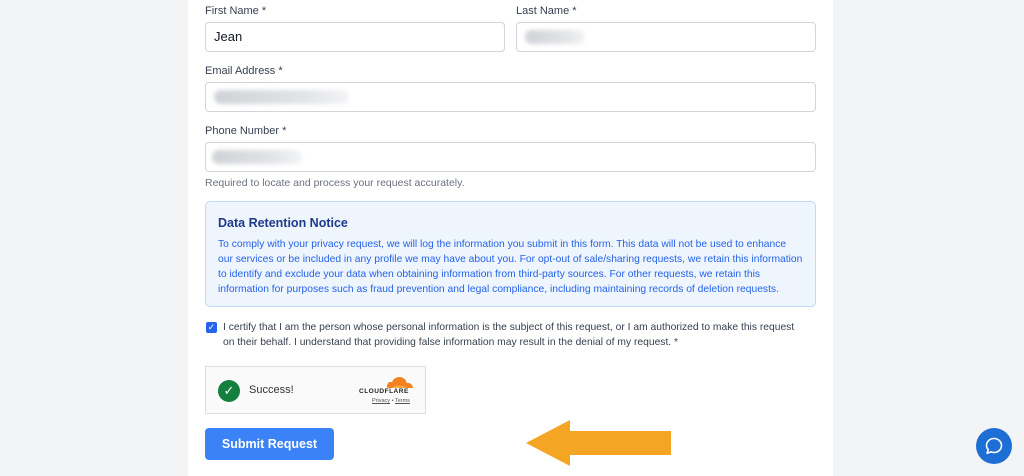 Image resolution: width=1024 pixels, height=476 pixels. Describe the element at coordinates (510, 157) in the screenshot. I see `phone-input` at that location.